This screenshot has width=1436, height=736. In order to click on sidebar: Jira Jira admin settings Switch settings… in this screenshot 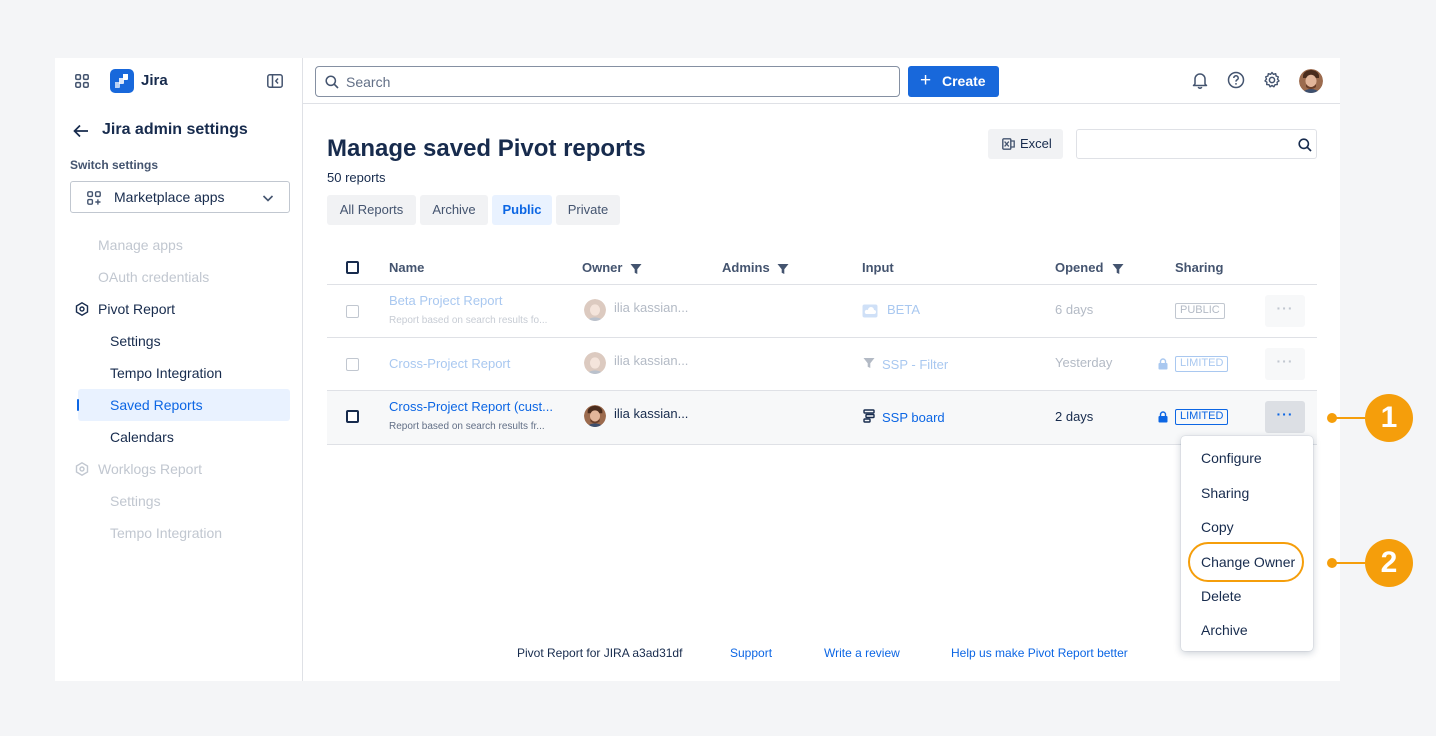, I will do `click(179, 369)`.